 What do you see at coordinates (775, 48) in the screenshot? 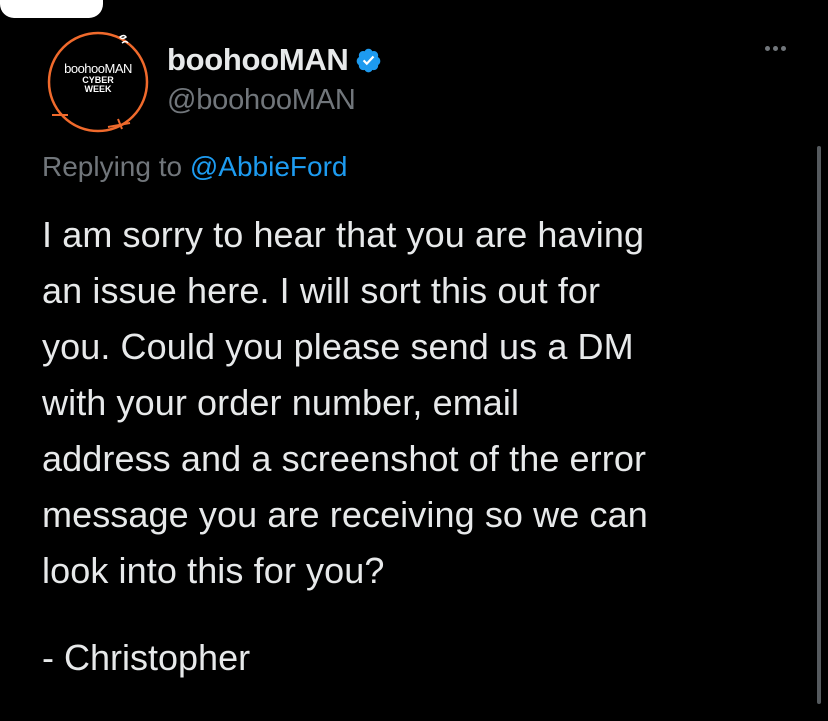
I see `more-options-icon` at bounding box center [775, 48].